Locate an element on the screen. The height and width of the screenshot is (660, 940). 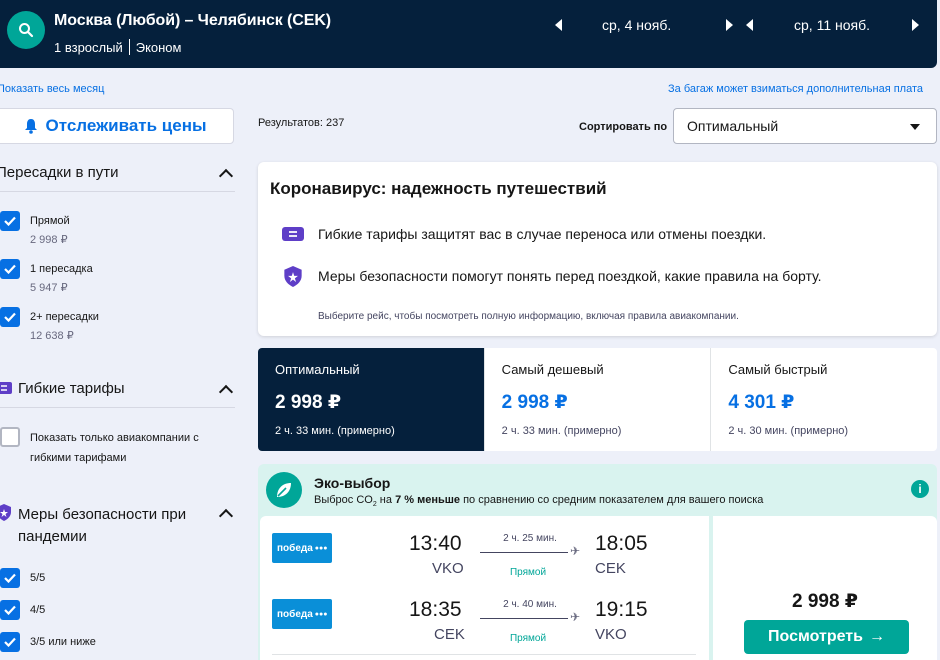
outbound-arrive-time: 18:05 is located at coordinates (621, 543).